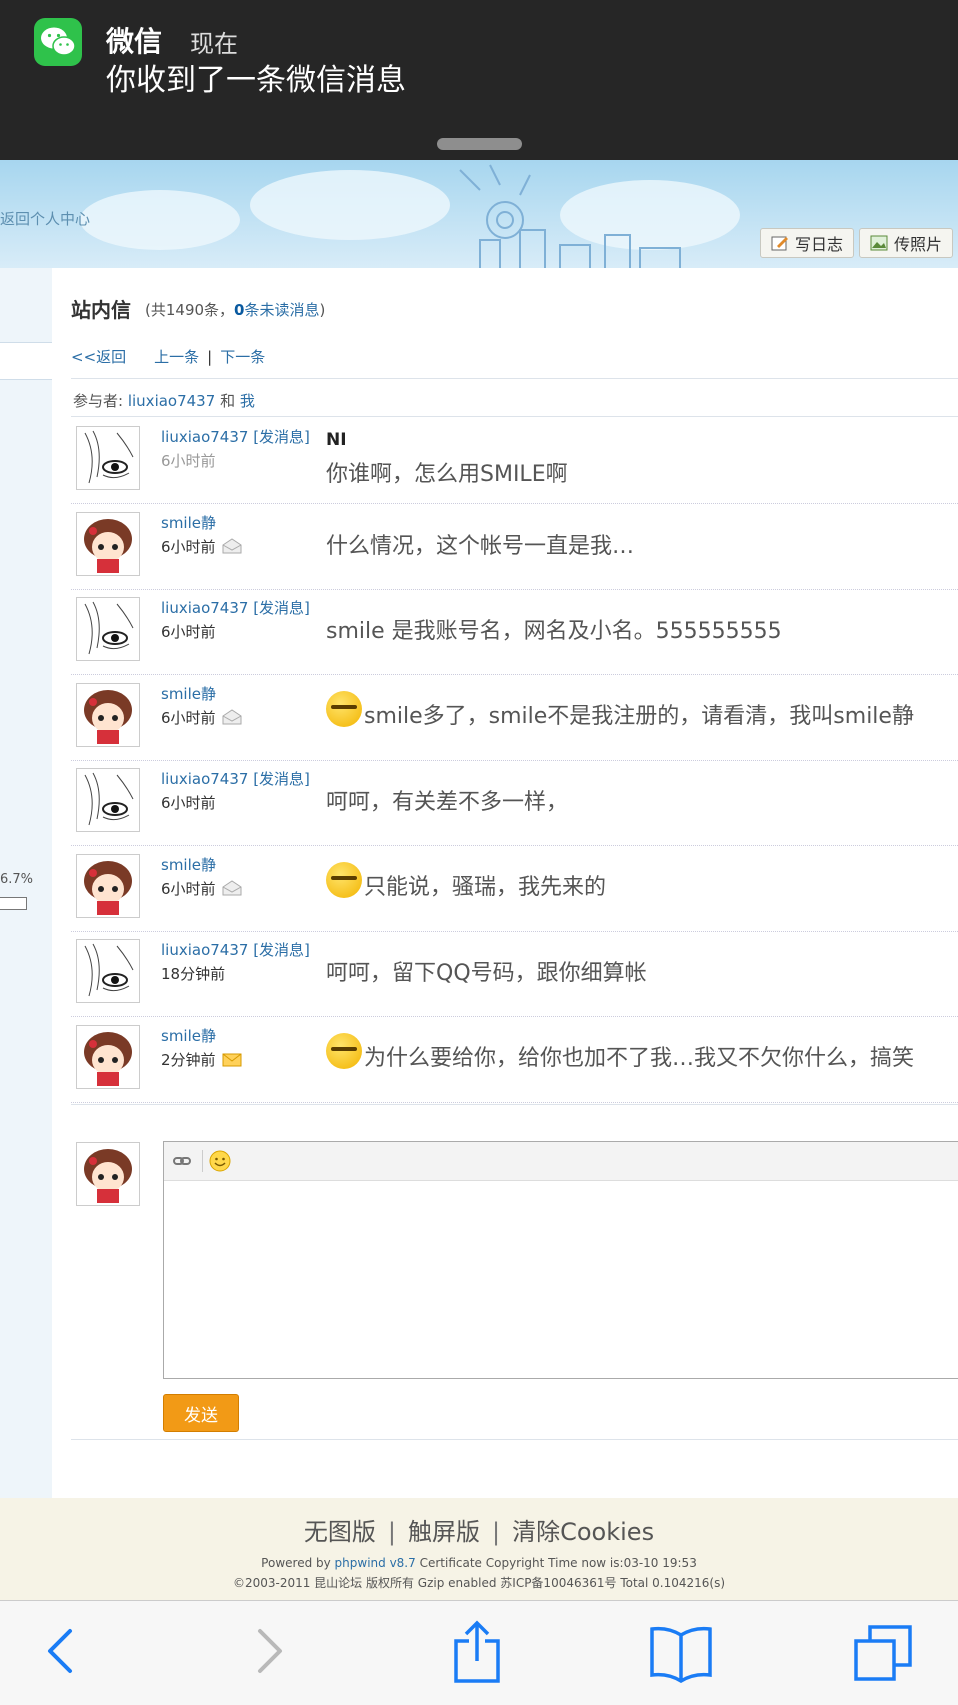  Describe the element at coordinates (486, 973) in the screenshot. I see `message-text: 呵呵，留下QQ号码，跟你细算帐` at that location.